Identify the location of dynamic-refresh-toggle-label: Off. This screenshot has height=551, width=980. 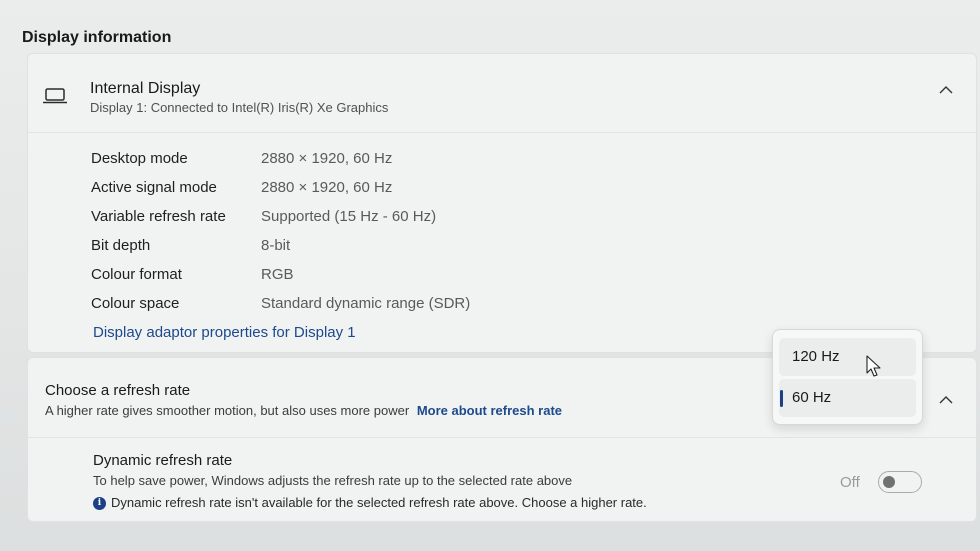
(850, 482).